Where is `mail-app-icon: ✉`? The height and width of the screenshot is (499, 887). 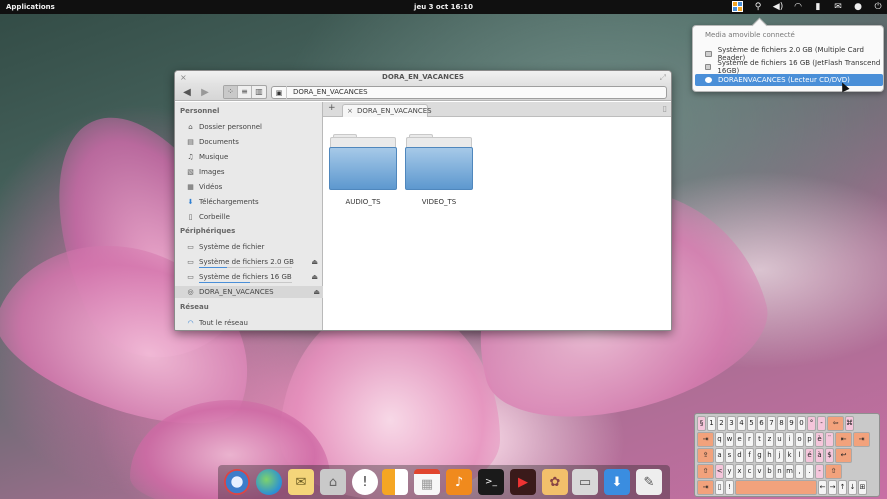
mail-app-icon: ✉ is located at coordinates (301, 482).